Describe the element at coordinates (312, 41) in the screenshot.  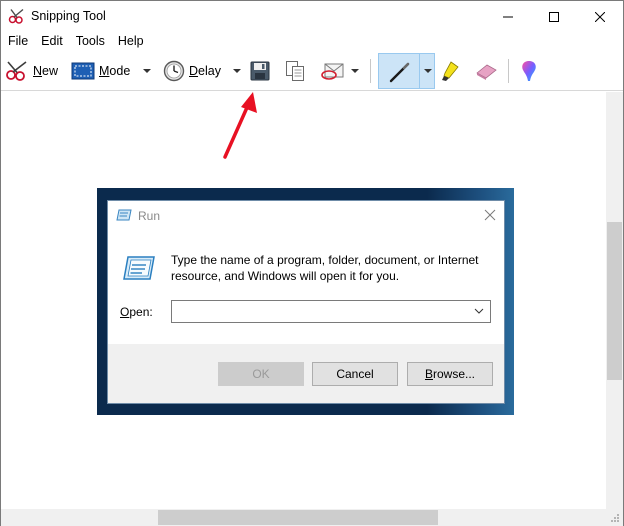
I see `menu-bar: File Edit Tools Help` at that location.